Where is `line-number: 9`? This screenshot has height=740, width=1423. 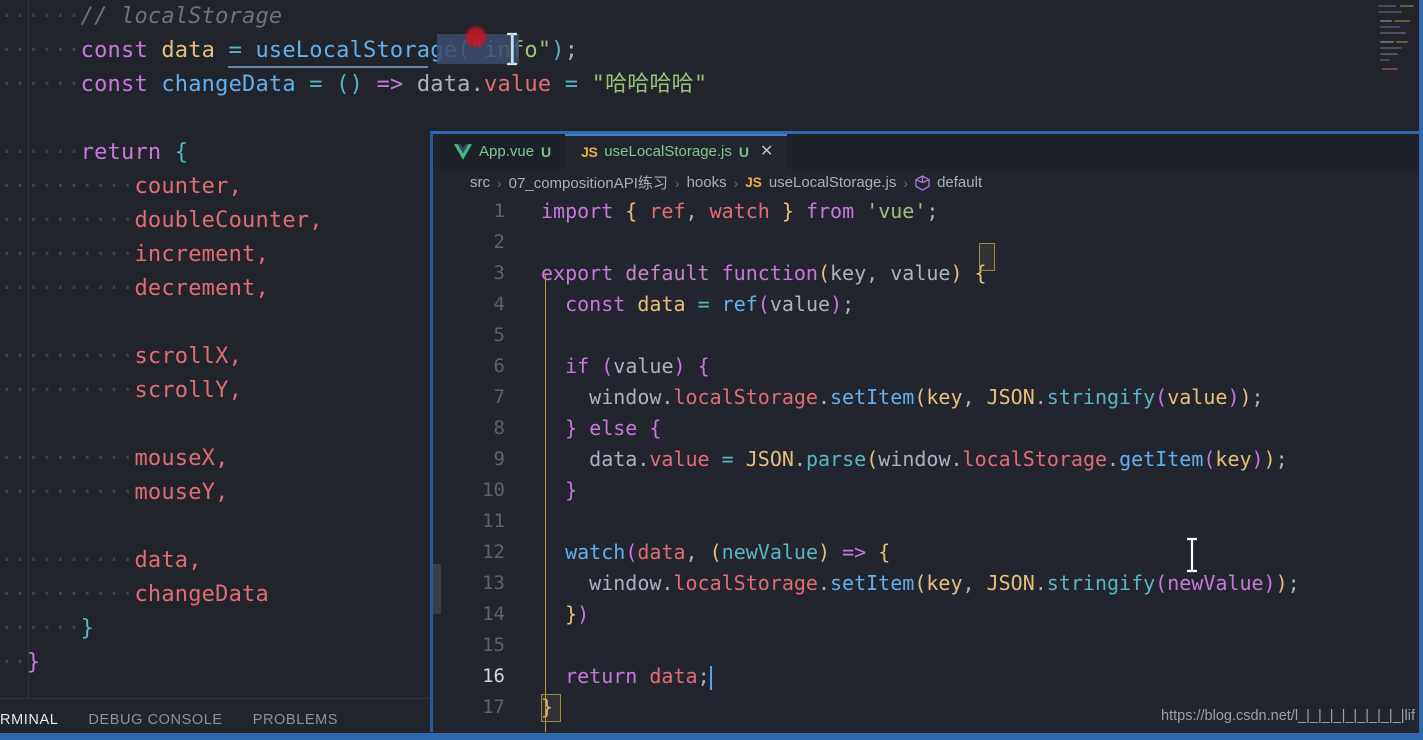
line-number: 9 is located at coordinates (499, 459).